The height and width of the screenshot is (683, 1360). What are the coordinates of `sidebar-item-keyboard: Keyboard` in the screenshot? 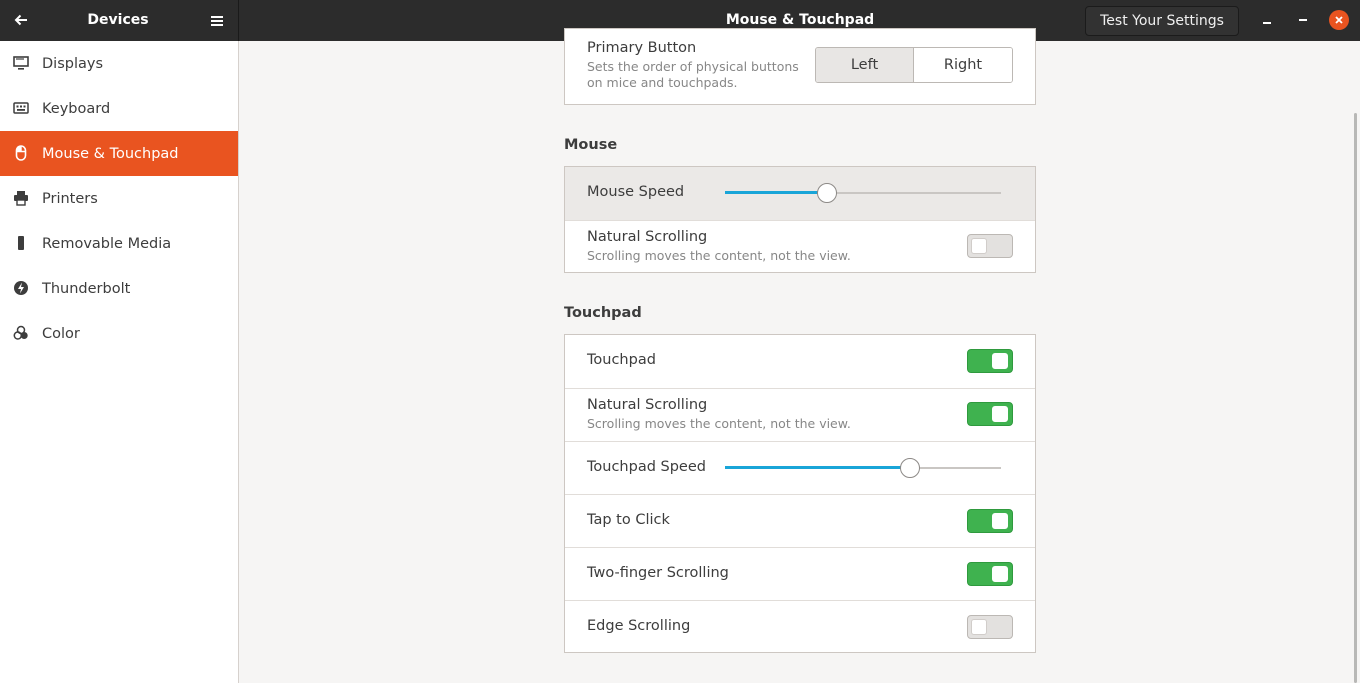 It's located at (119, 108).